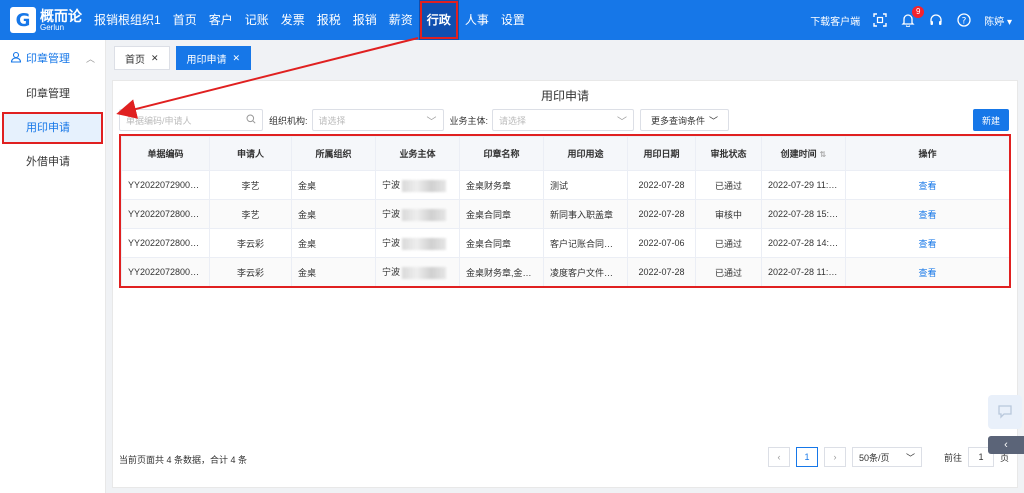  Describe the element at coordinates (728, 185) in the screenshot. I see `cell-status: 已通过` at that location.